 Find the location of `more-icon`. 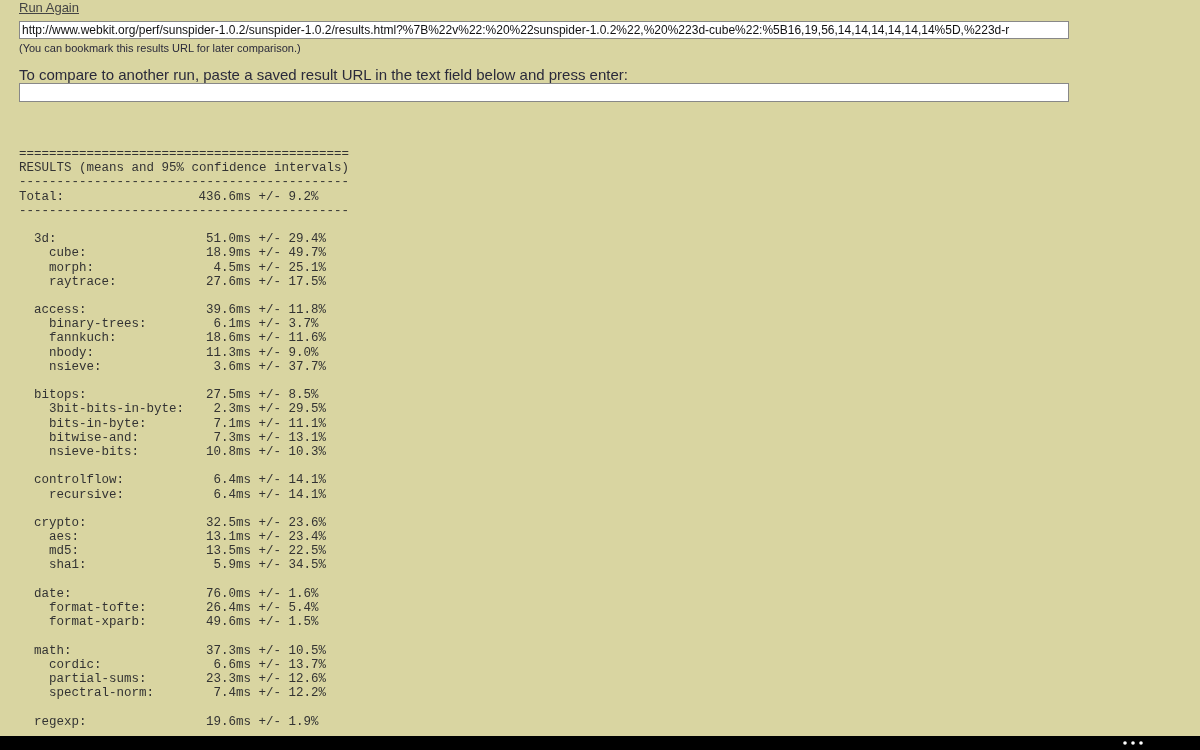

more-icon is located at coordinates (1133, 743).